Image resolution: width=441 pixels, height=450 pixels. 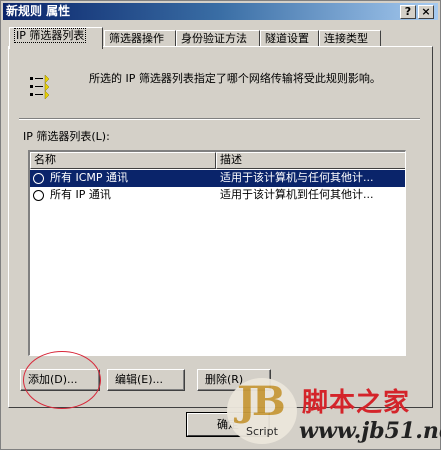 What do you see at coordinates (62, 380) in the screenshot?
I see `annotation-circle` at bounding box center [62, 380].